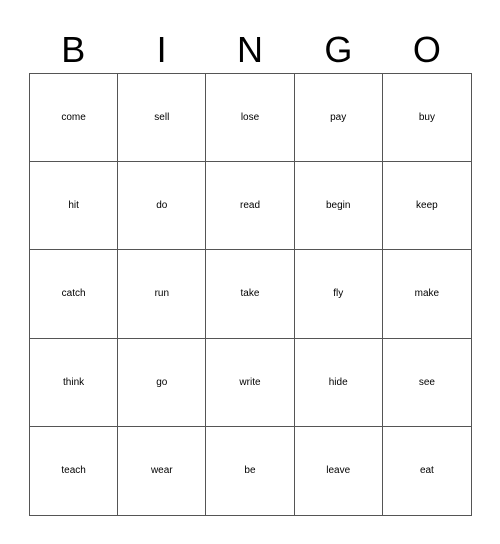 The width and height of the screenshot is (500, 544). Describe the element at coordinates (73, 49) in the screenshot. I see `header-letter-b: B` at that location.